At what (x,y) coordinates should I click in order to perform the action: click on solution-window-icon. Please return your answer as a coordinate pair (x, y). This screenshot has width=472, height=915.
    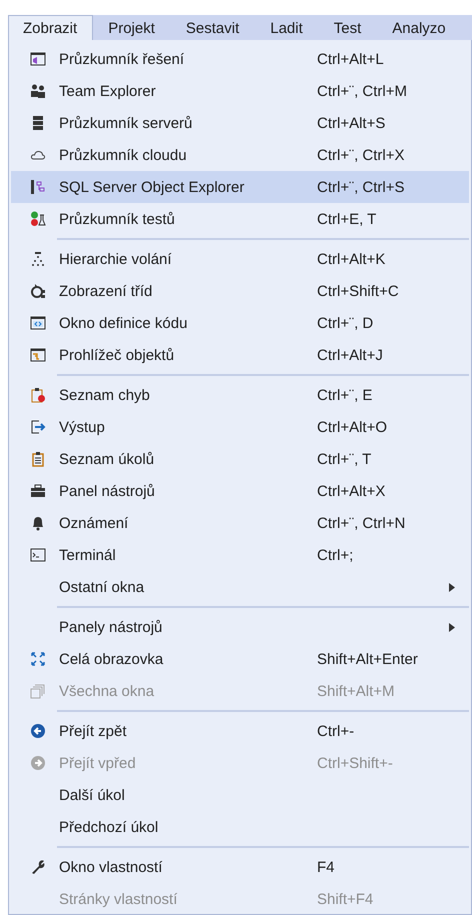
    Looking at the image, I should click on (38, 59).